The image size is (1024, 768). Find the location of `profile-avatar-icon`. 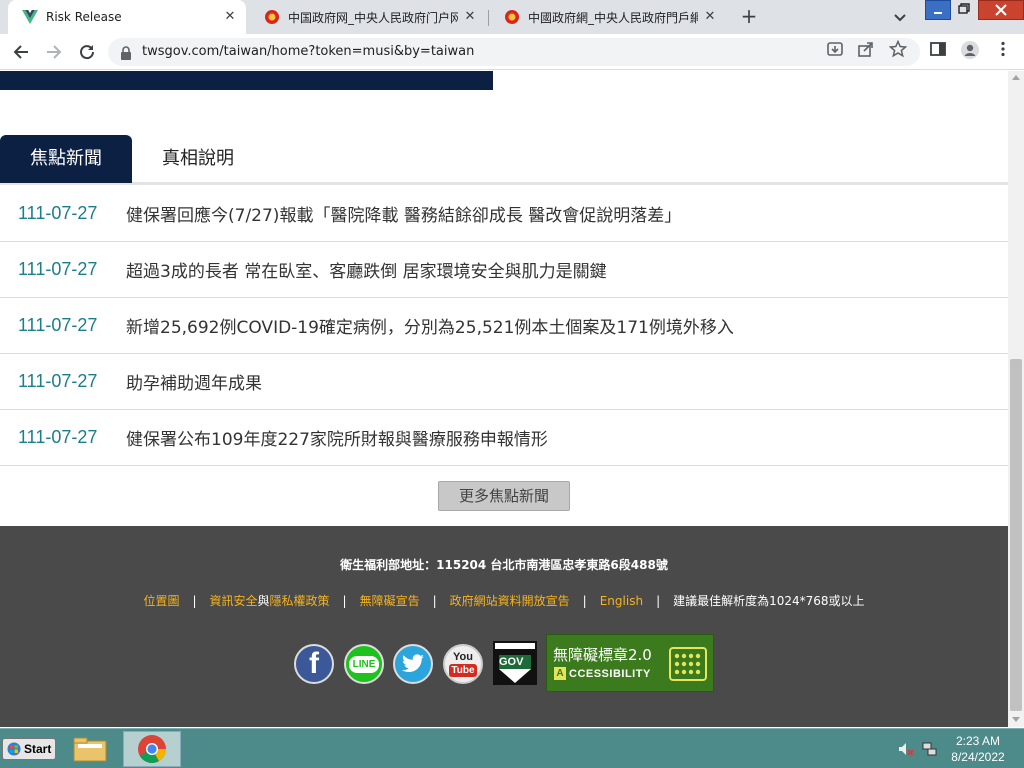

profile-avatar-icon is located at coordinates (969, 49).